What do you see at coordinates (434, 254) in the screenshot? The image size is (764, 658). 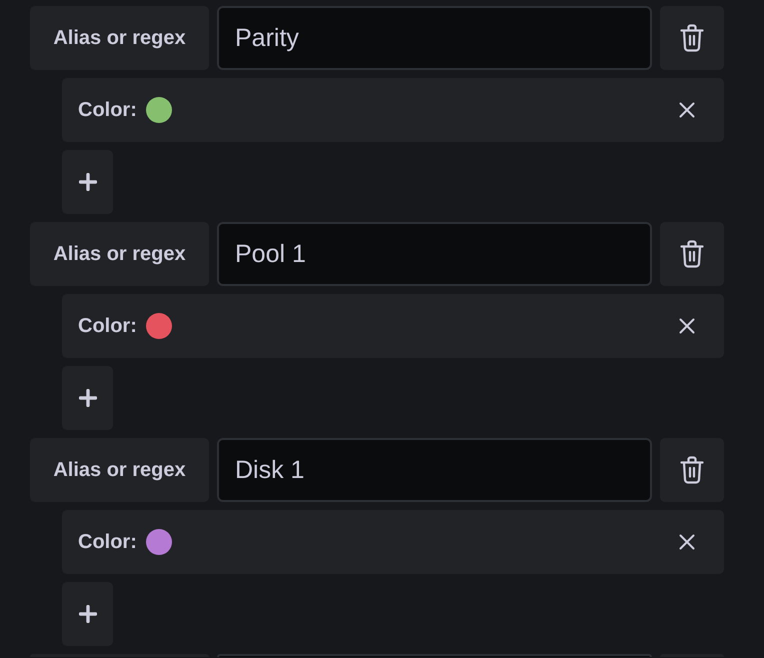 I see `input-field: Pool 1` at bounding box center [434, 254].